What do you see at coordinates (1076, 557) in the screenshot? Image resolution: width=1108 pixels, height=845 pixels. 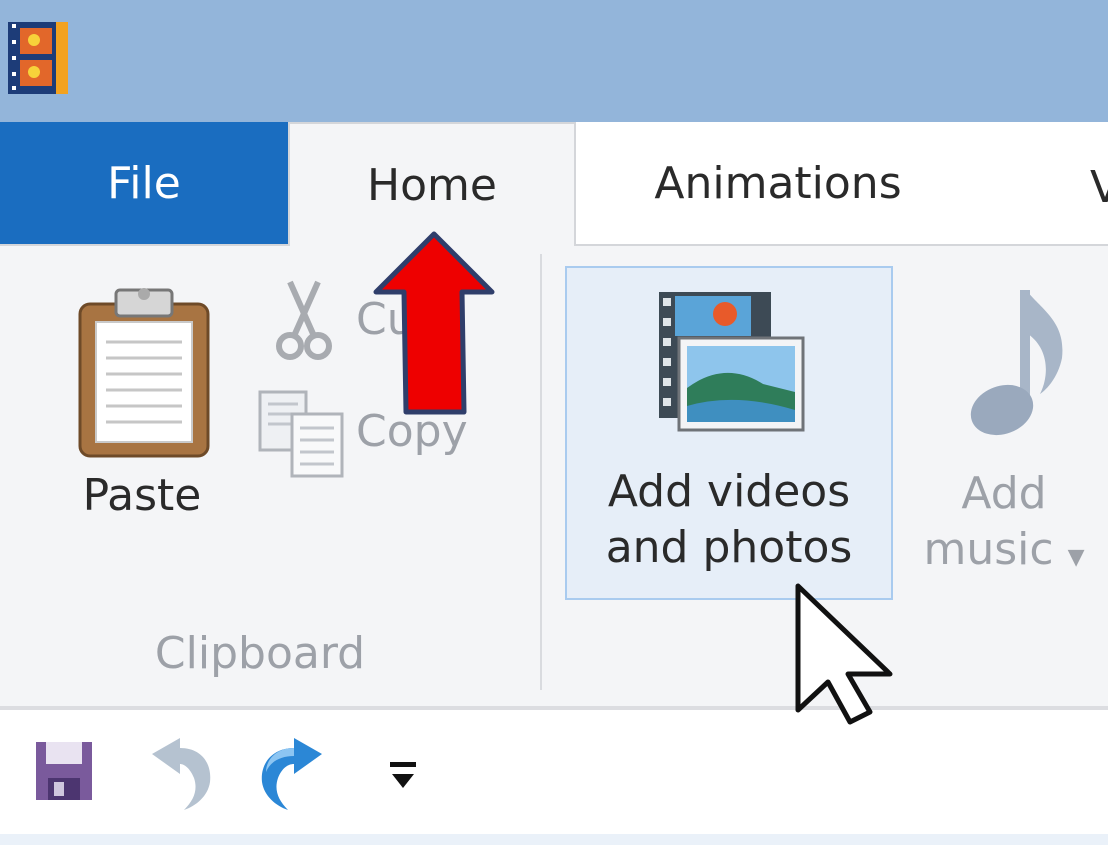 I see `dropdown-caret-icon: ▼` at bounding box center [1076, 557].